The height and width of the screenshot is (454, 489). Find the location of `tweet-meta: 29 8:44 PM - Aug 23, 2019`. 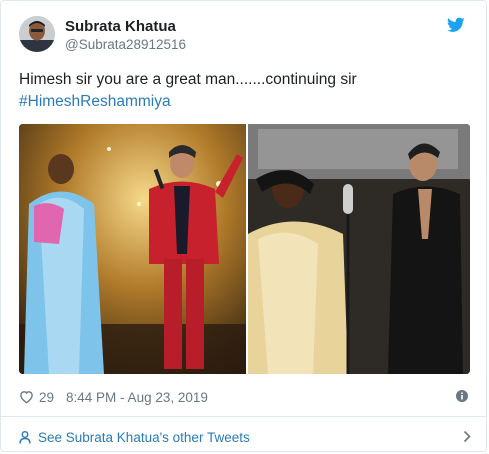

tweet-meta: 29 8:44 PM - Aug 23, 2019 is located at coordinates (113, 397).